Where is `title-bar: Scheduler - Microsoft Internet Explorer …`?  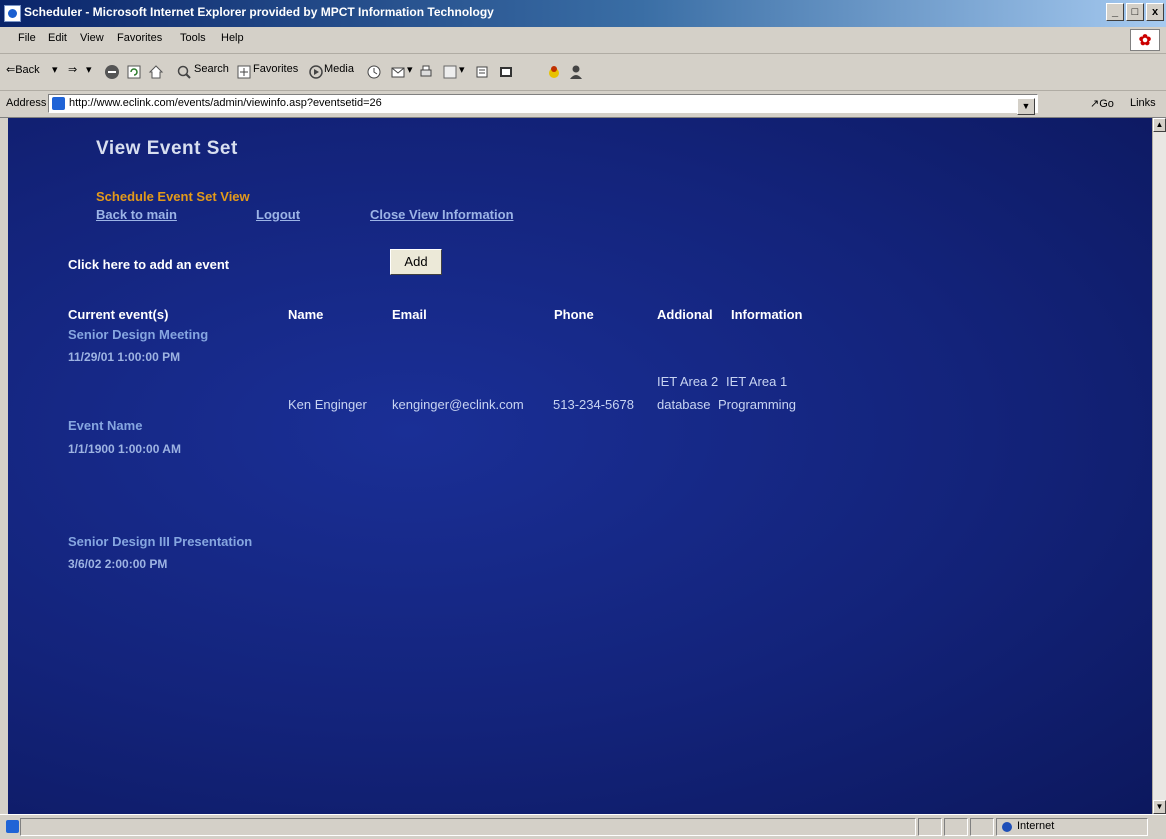 title-bar: Scheduler - Microsoft Internet Explorer … is located at coordinates (583, 13).